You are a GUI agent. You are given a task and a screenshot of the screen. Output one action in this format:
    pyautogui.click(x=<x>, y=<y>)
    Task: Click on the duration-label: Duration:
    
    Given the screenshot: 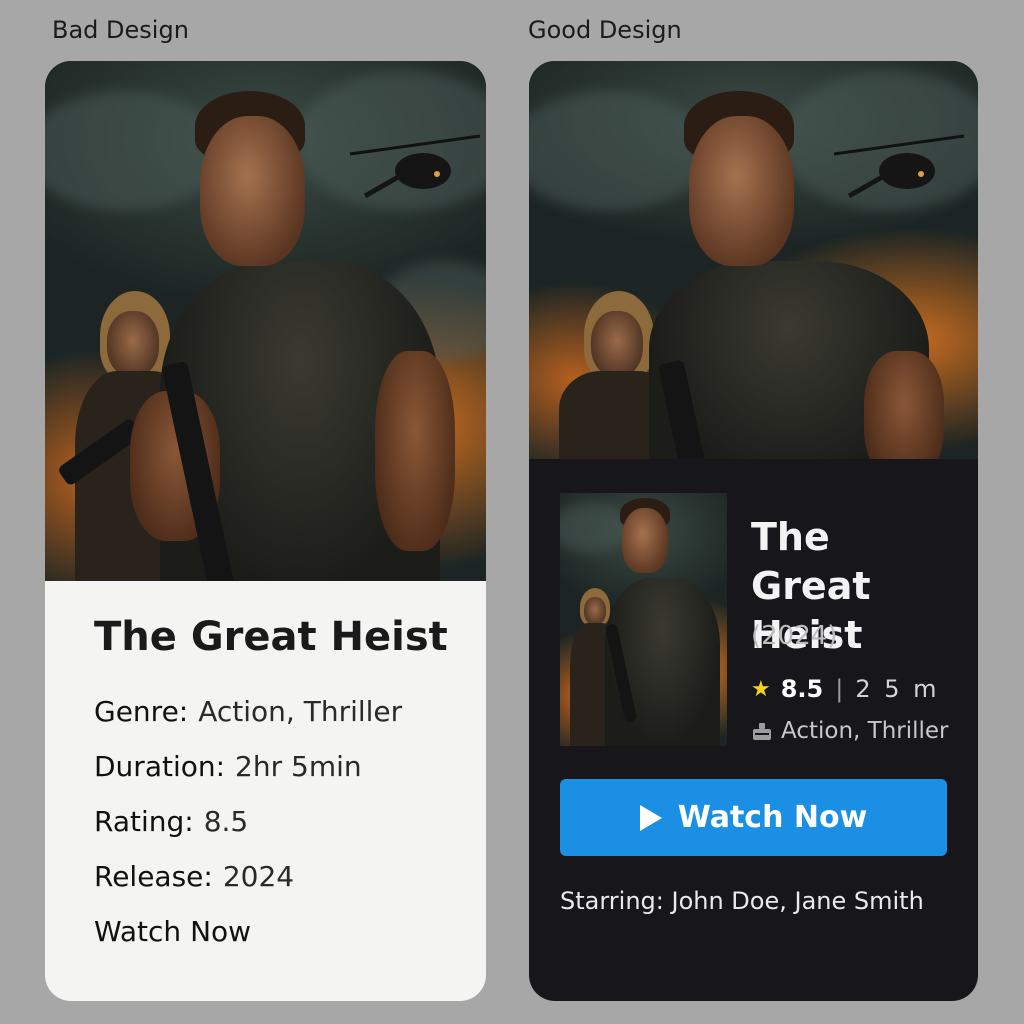 What is the action you would take?
    pyautogui.click(x=160, y=766)
    